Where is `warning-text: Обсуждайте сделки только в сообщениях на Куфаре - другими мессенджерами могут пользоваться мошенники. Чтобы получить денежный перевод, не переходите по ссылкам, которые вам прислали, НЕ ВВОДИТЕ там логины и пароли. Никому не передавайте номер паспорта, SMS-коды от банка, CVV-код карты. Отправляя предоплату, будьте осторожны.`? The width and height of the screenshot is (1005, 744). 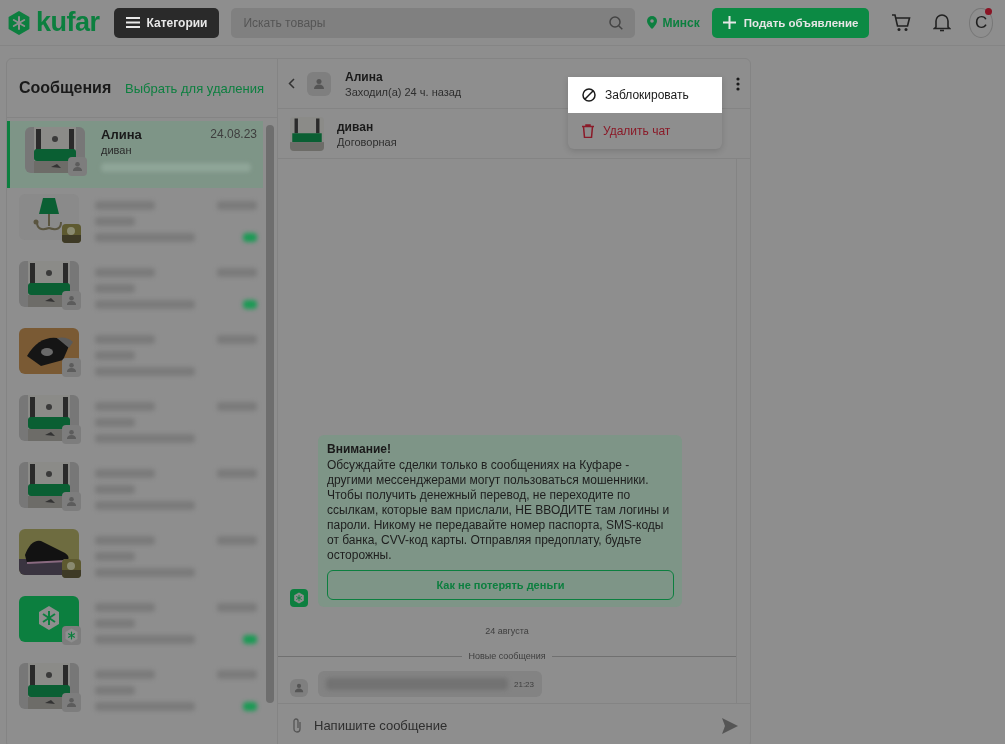 warning-text: Обсуждайте сделки только в сообщениях на Куфаре - другими мессенджерами могут пользоваться мошенники. Чтобы получить денежный перевод, не переходите по ссылкам, которые вам прислали, НЕ ВВОДИТЕ там логины и пароли. Никому не передавайте номер паспорта, SMS-коды от банка, CVV-код карты. Отправляя предоплату, будьте осторожны. is located at coordinates (499, 510).